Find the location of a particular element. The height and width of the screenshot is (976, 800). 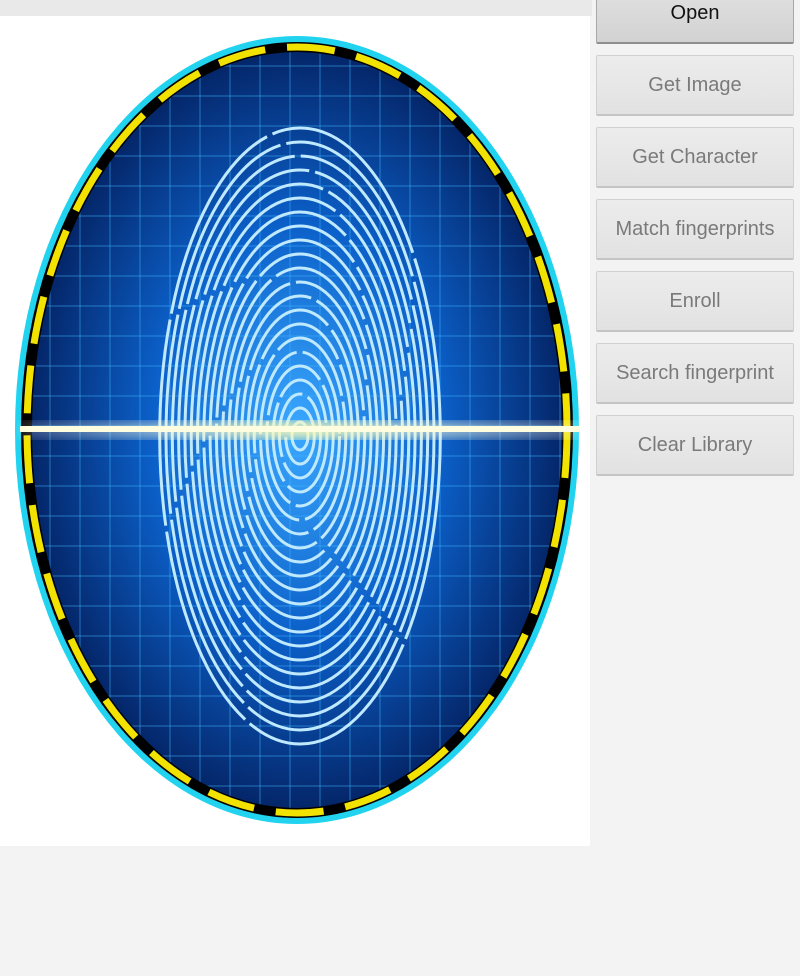

top-bar is located at coordinates (296, 8).